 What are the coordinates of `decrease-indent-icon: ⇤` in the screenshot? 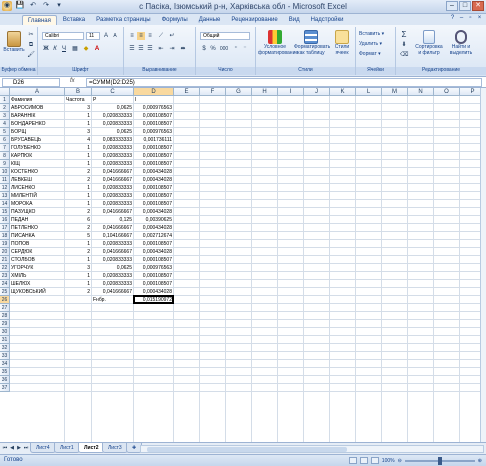 It's located at (161, 49).